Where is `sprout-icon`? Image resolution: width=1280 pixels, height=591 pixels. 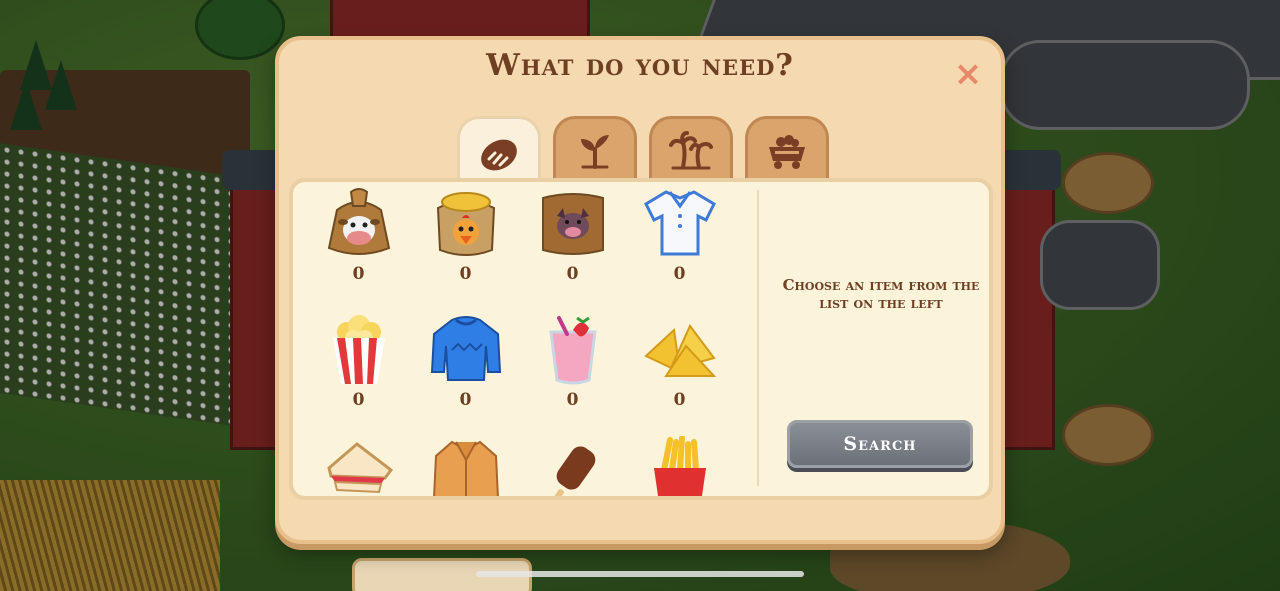 sprout-icon is located at coordinates (595, 151).